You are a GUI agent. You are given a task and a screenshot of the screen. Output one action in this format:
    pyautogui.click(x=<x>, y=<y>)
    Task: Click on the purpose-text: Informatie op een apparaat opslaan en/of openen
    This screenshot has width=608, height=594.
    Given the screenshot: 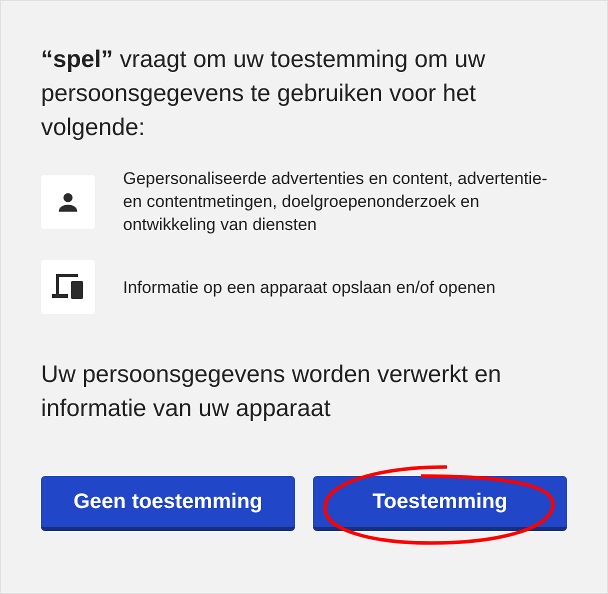 What is the action you would take?
    pyautogui.click(x=309, y=287)
    